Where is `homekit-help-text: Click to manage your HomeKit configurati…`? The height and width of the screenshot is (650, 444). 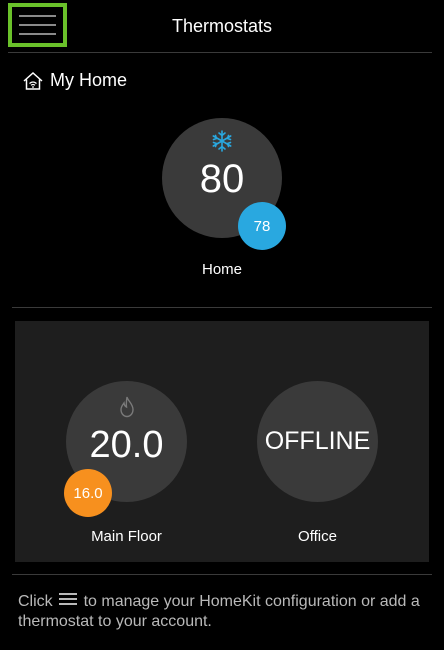 homekit-help-text: Click to manage your HomeKit configurati… is located at coordinates (223, 612).